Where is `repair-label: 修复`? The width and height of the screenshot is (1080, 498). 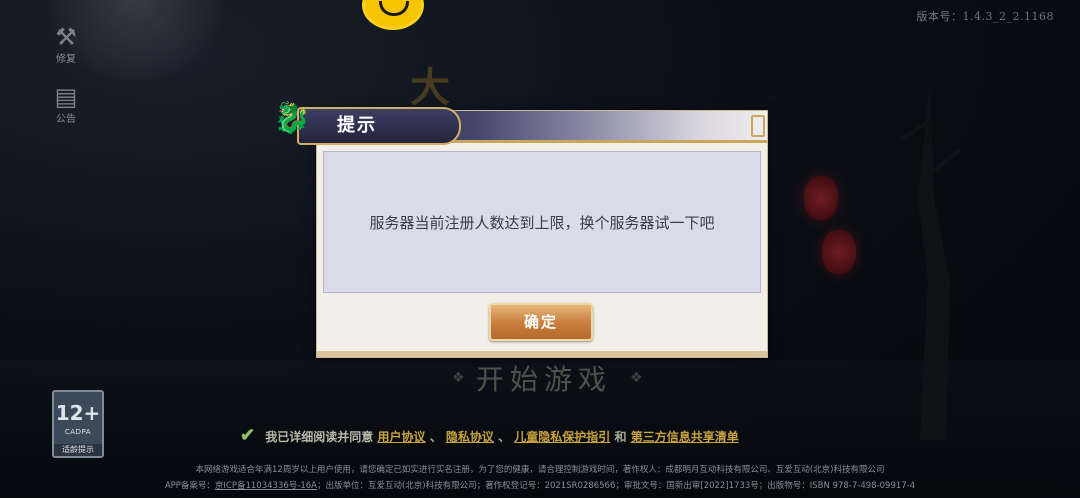 repair-label: 修复 is located at coordinates (66, 59).